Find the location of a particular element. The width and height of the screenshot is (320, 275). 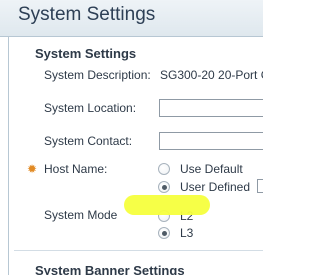

system-location-input is located at coordinates (211, 108).